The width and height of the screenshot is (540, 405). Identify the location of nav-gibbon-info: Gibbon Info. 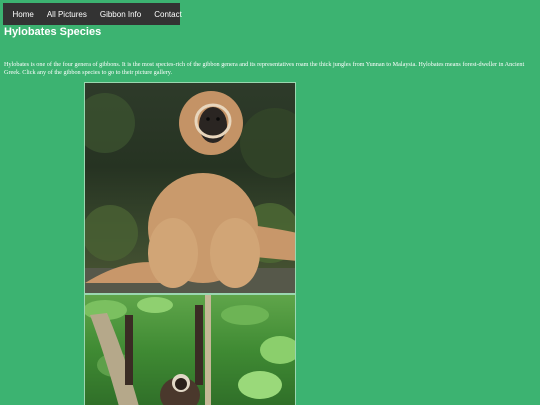
(120, 14).